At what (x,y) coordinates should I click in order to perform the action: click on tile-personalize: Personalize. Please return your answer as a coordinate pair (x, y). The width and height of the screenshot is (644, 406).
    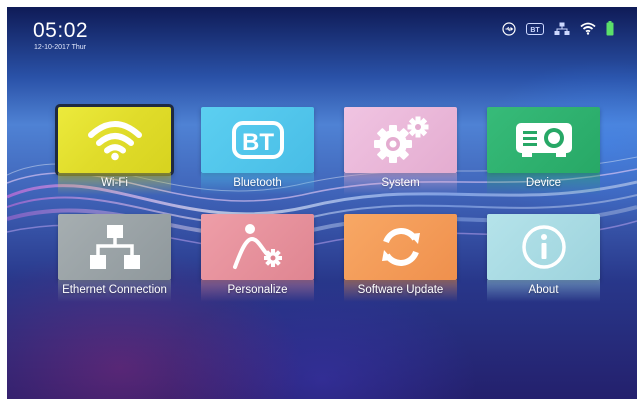
    Looking at the image, I should click on (257, 264).